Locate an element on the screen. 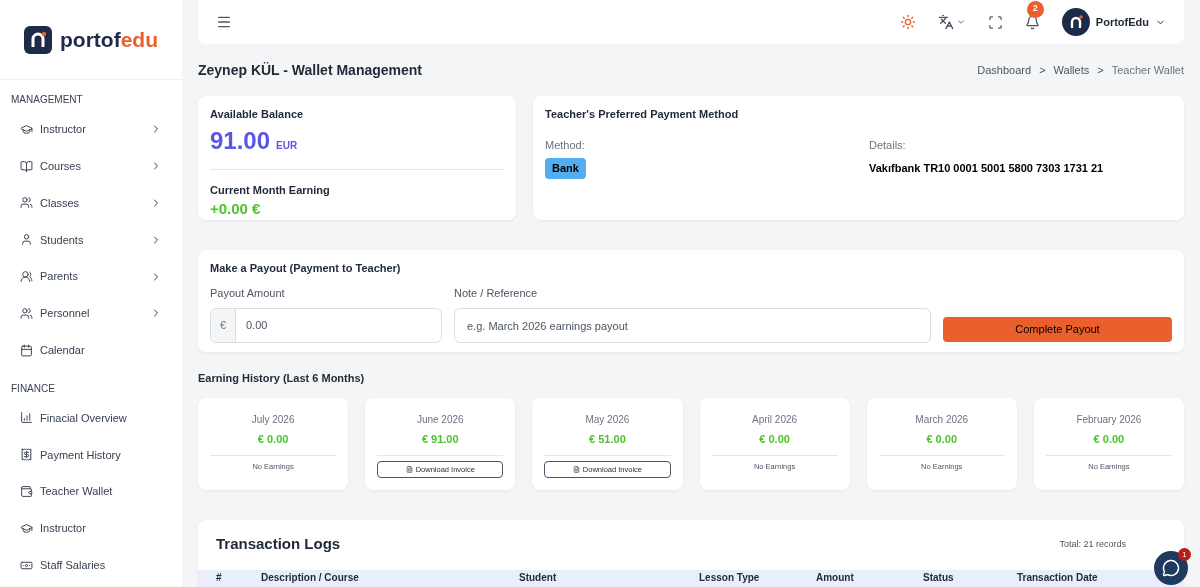 The width and height of the screenshot is (1200, 587). translate-icon is located at coordinates (945, 22).